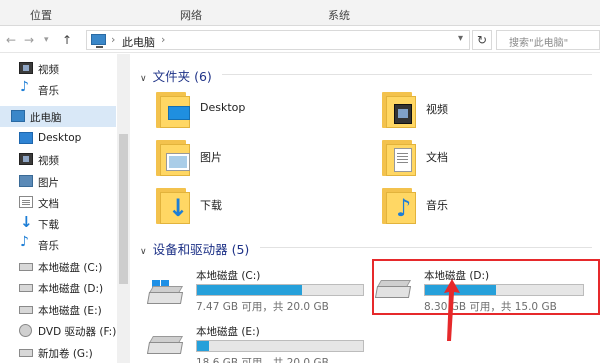 This screenshot has width=600, height=363. What do you see at coordinates (65, 354) in the screenshot?
I see `nav-item-label: 新加卷 (G:)` at bounding box center [65, 354].